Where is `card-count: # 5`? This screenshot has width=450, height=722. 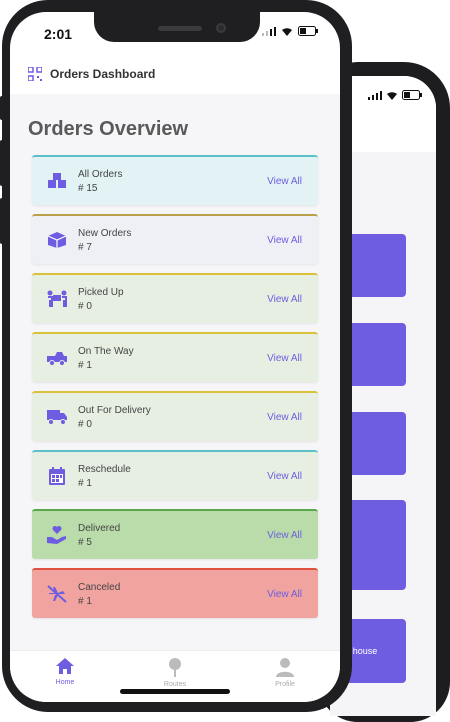
card-count: # 5 is located at coordinates (85, 542).